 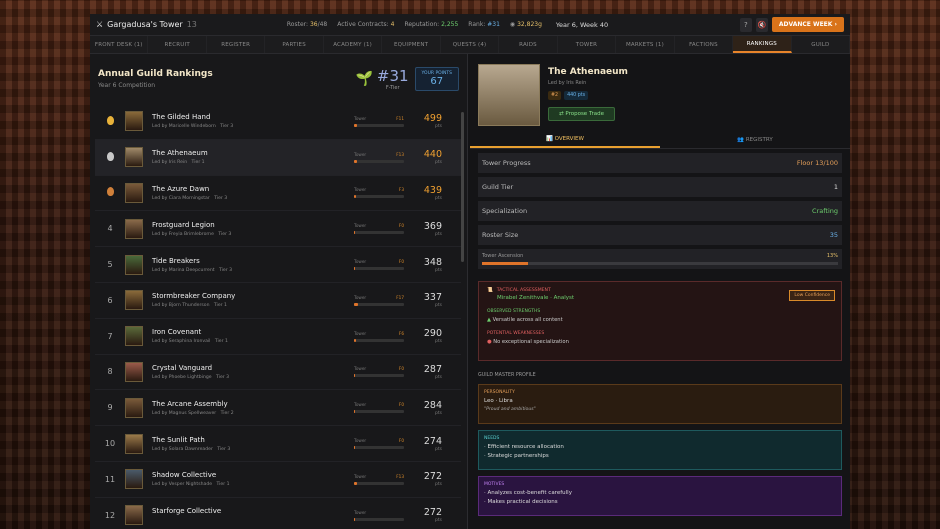 I want to click on guild-score: 439 pts, so click(x=432, y=192).